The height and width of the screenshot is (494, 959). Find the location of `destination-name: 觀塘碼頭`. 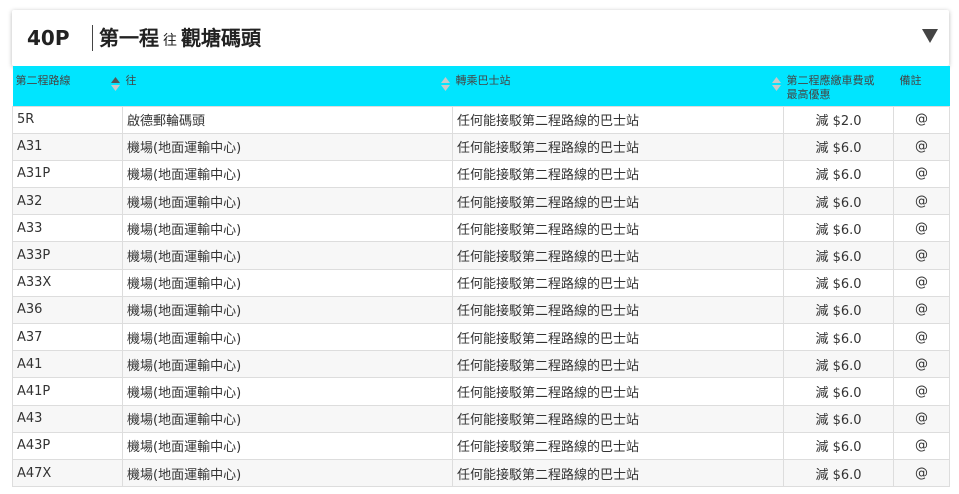

destination-name: 觀塘碼頭 is located at coordinates (221, 38).